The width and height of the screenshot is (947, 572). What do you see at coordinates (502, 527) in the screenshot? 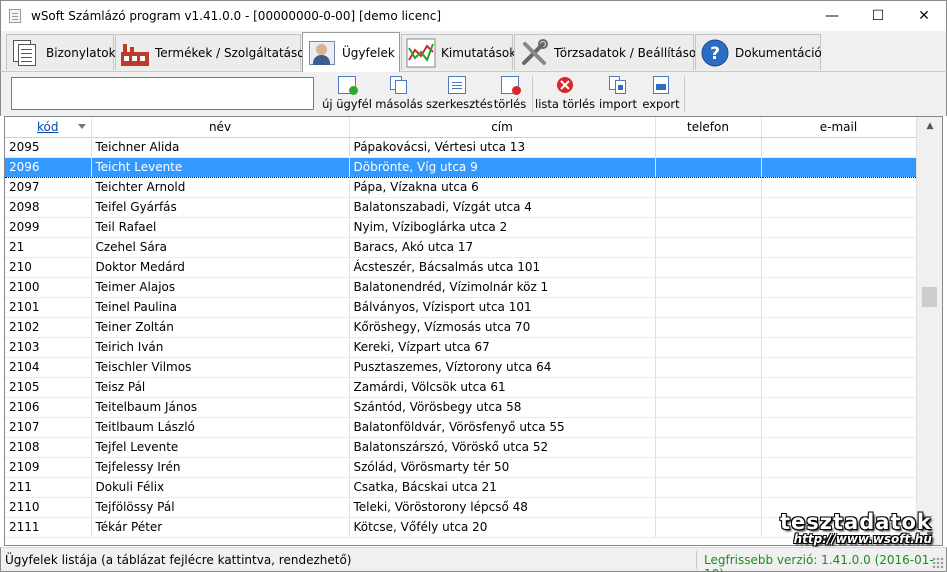
I see `cell-address: Kötcse, Vőfély utca 20` at bounding box center [502, 527].